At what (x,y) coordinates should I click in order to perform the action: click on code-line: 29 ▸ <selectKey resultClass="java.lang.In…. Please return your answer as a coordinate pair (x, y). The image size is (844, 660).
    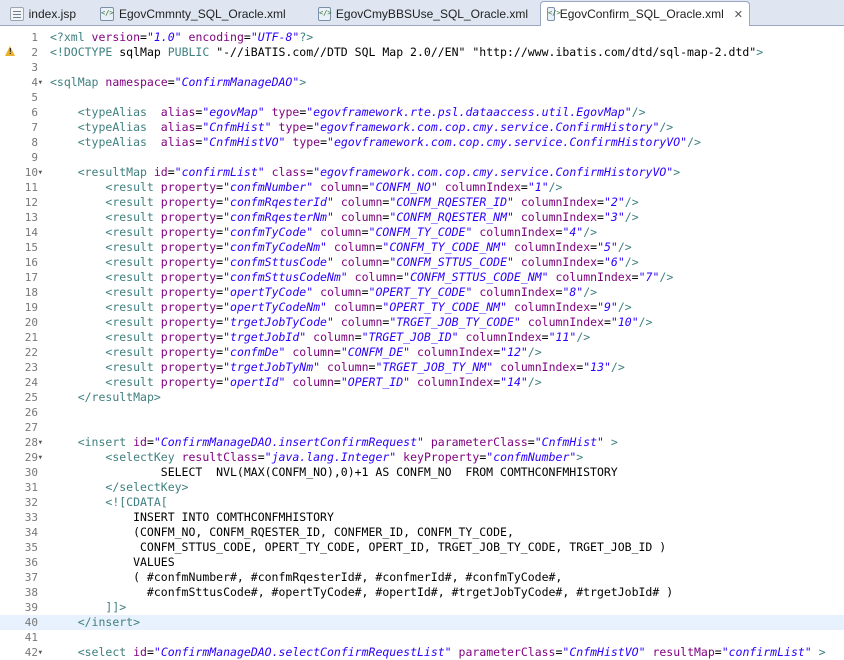
    Looking at the image, I should click on (422, 457).